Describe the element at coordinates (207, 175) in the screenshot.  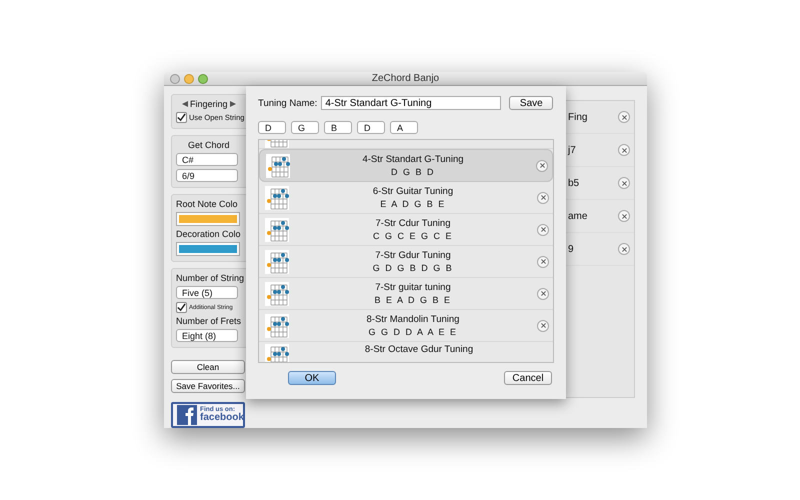
I see `chord-type-select: 6/9` at that location.